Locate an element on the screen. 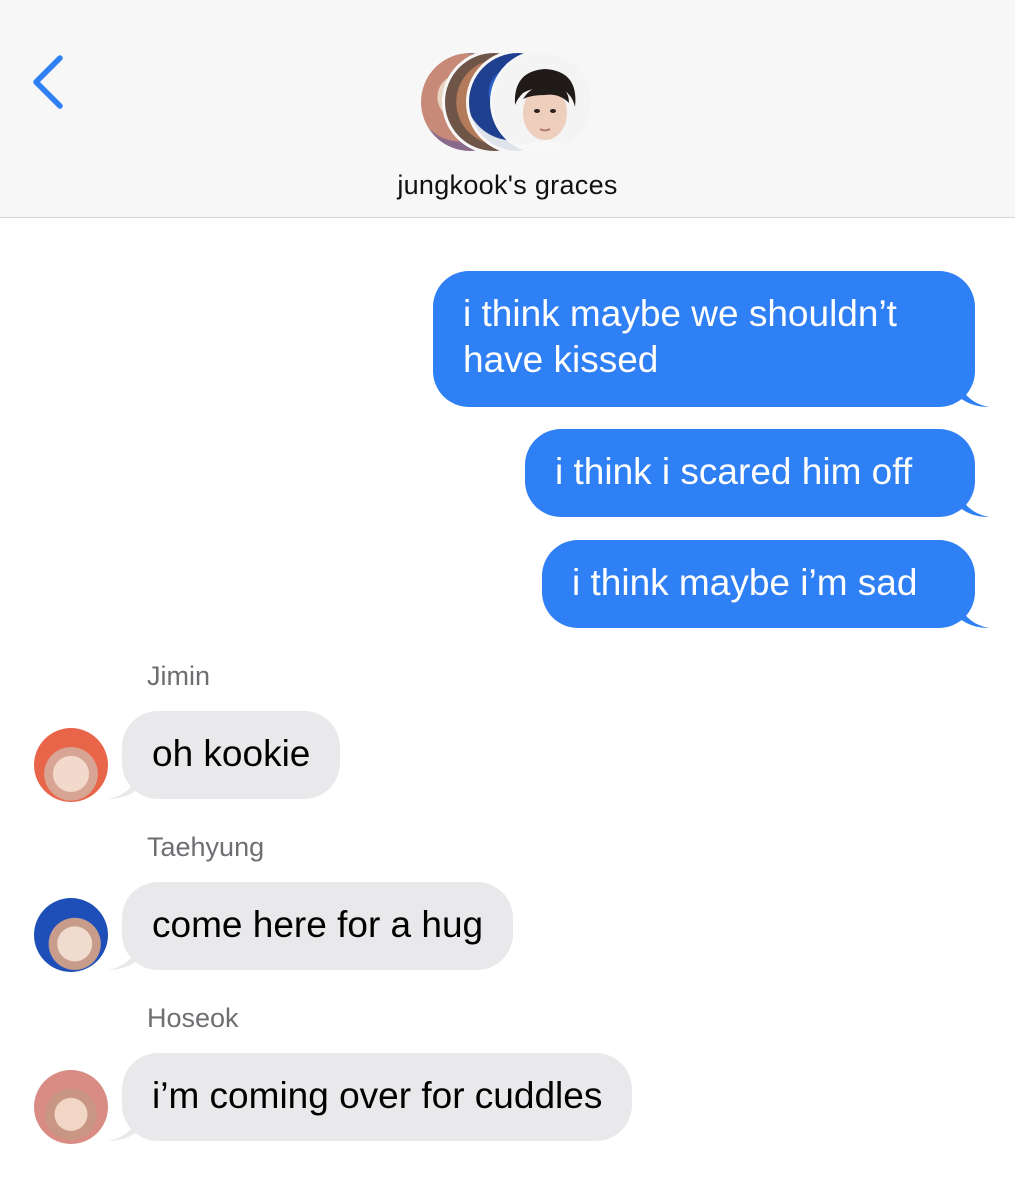 The width and height of the screenshot is (1015, 1200). avatar-portrait is located at coordinates (542, 102).